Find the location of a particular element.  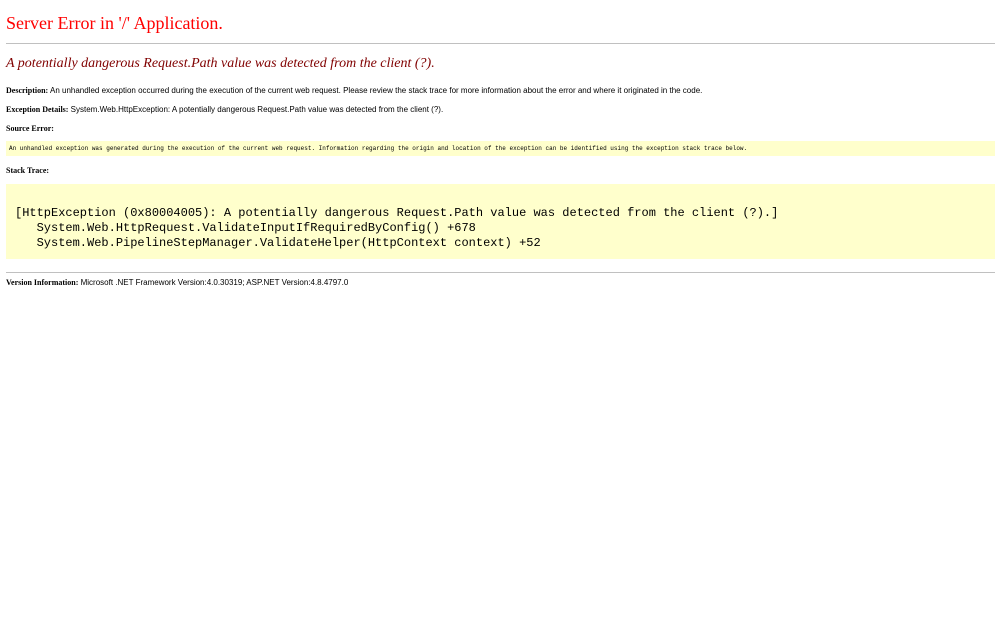

stack-trace-heading: Stack Trace: is located at coordinates (27, 170).